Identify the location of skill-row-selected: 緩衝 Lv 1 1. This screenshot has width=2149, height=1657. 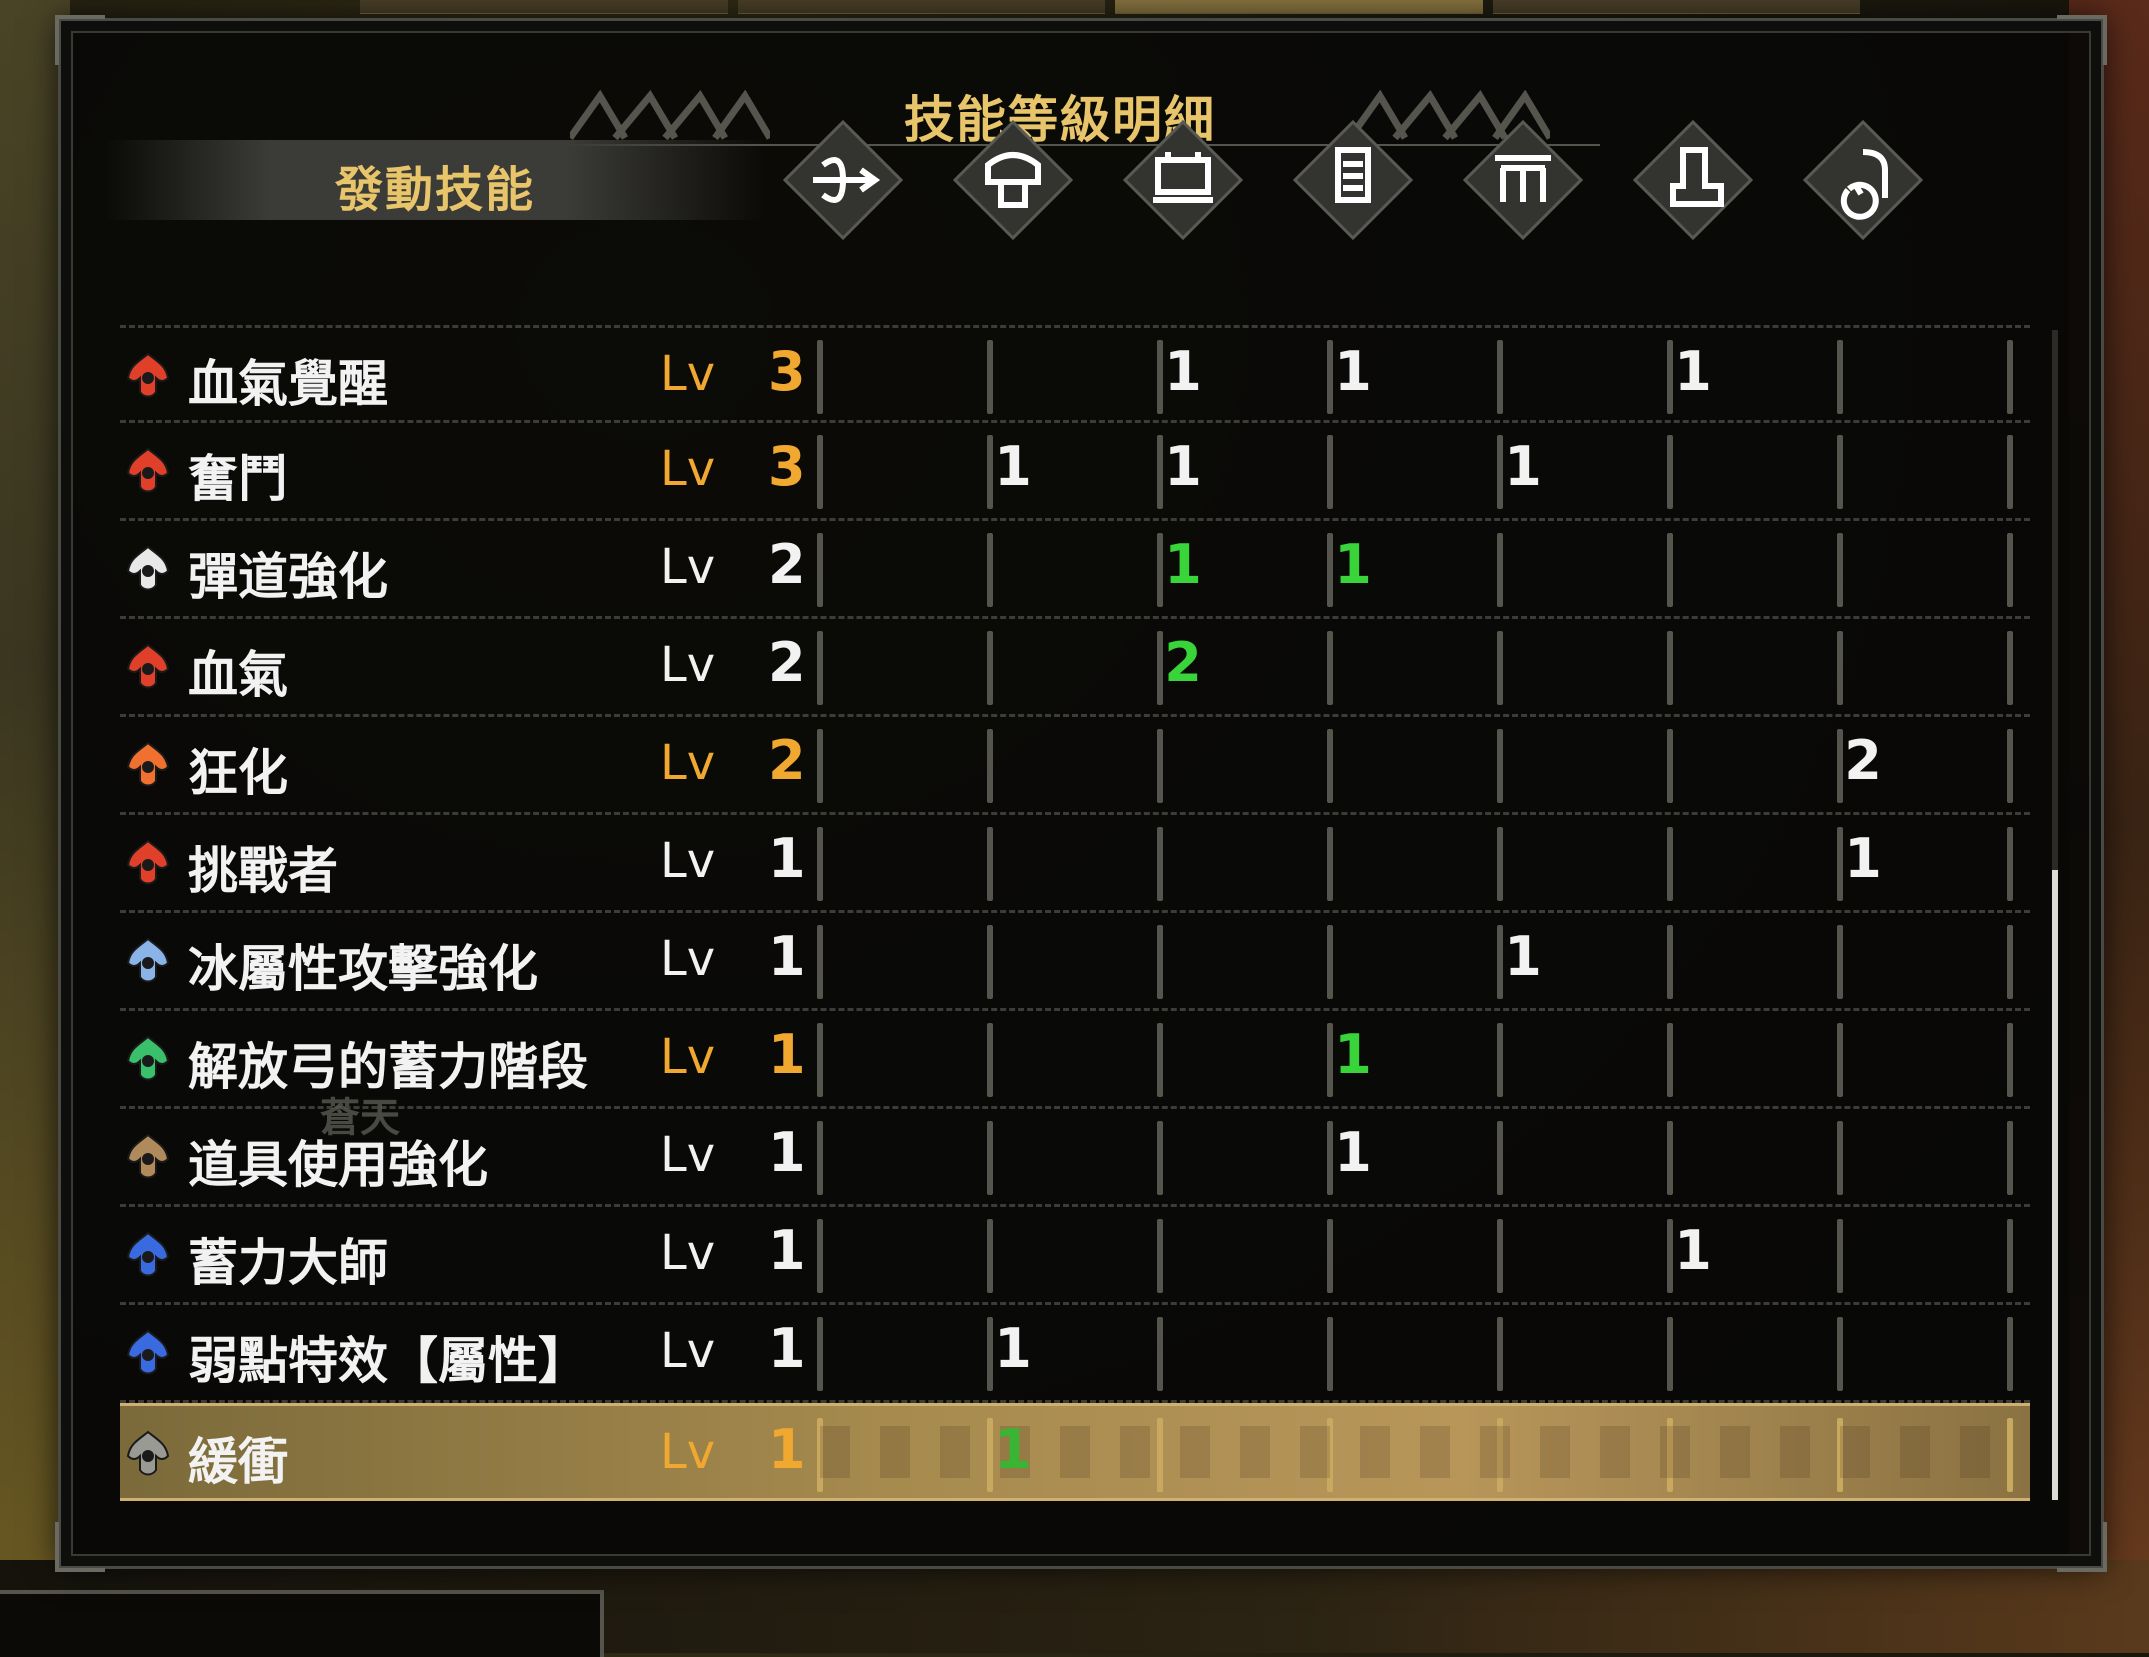
(1075, 1452).